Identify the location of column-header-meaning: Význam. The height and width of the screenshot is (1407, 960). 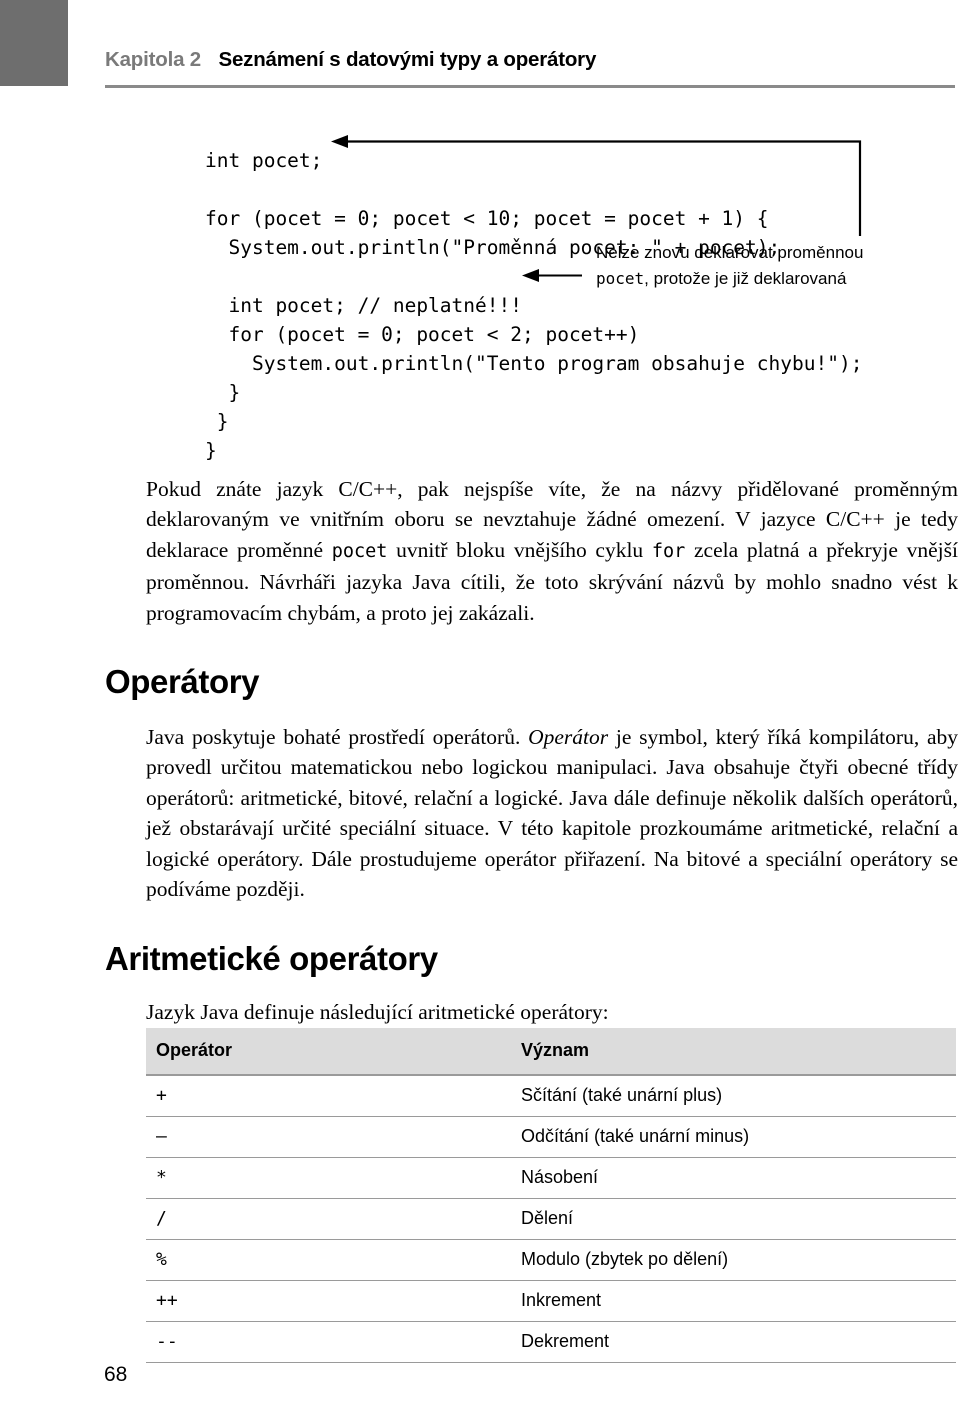
(733, 1052).